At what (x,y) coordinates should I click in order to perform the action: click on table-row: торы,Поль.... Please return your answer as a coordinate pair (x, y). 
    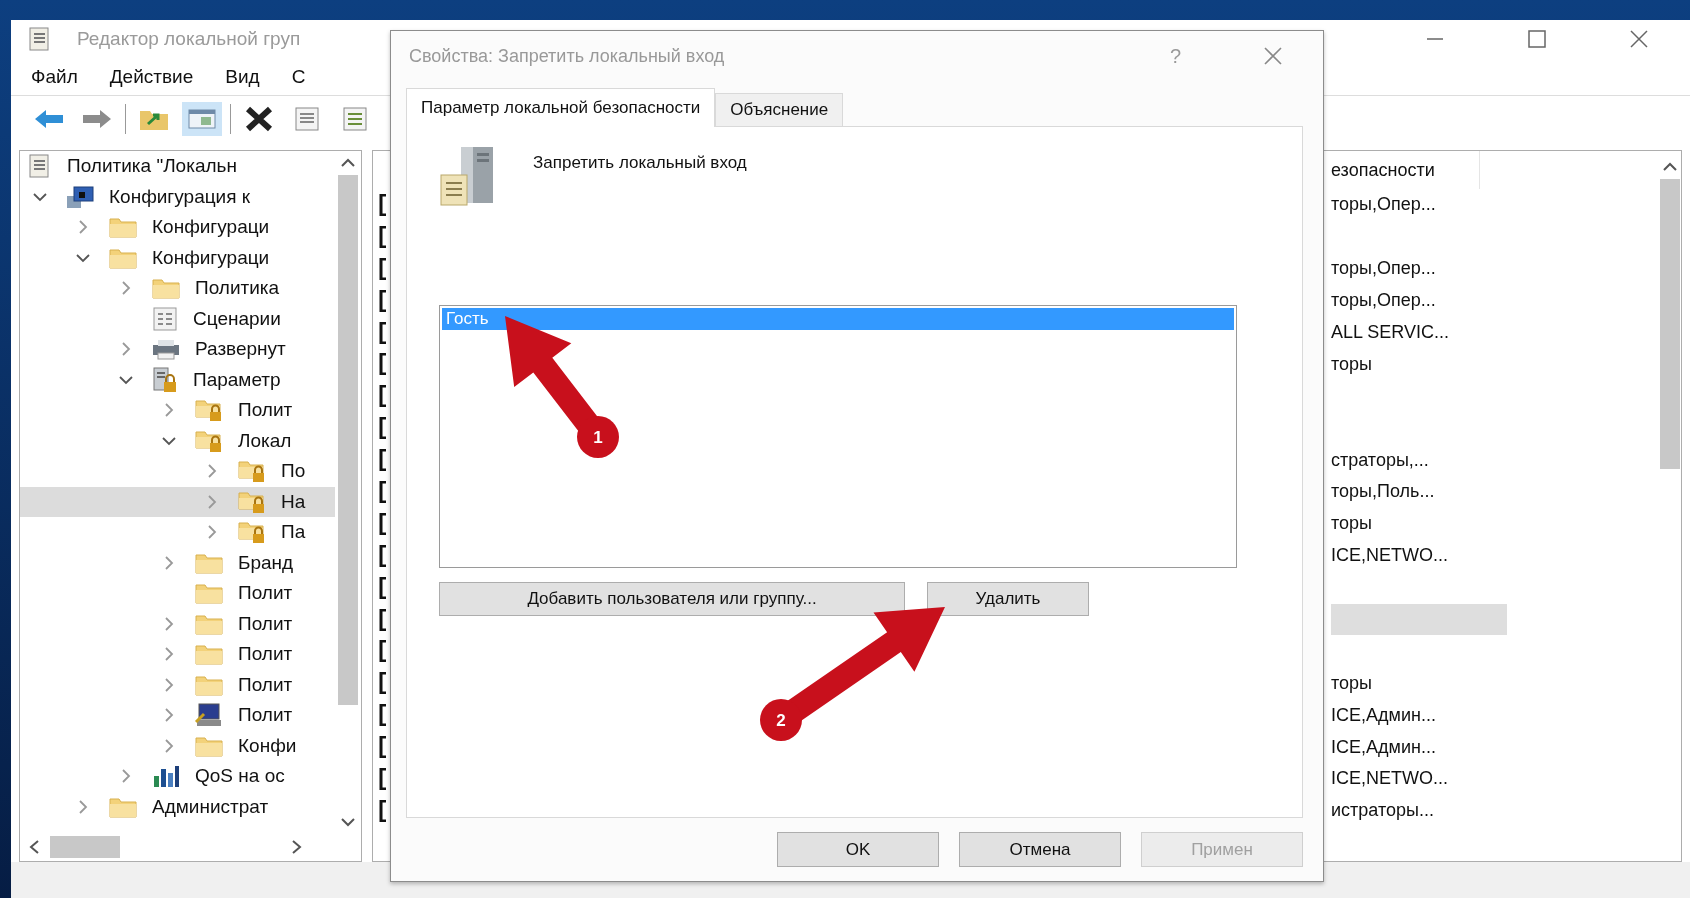
    Looking at the image, I should click on (1419, 492).